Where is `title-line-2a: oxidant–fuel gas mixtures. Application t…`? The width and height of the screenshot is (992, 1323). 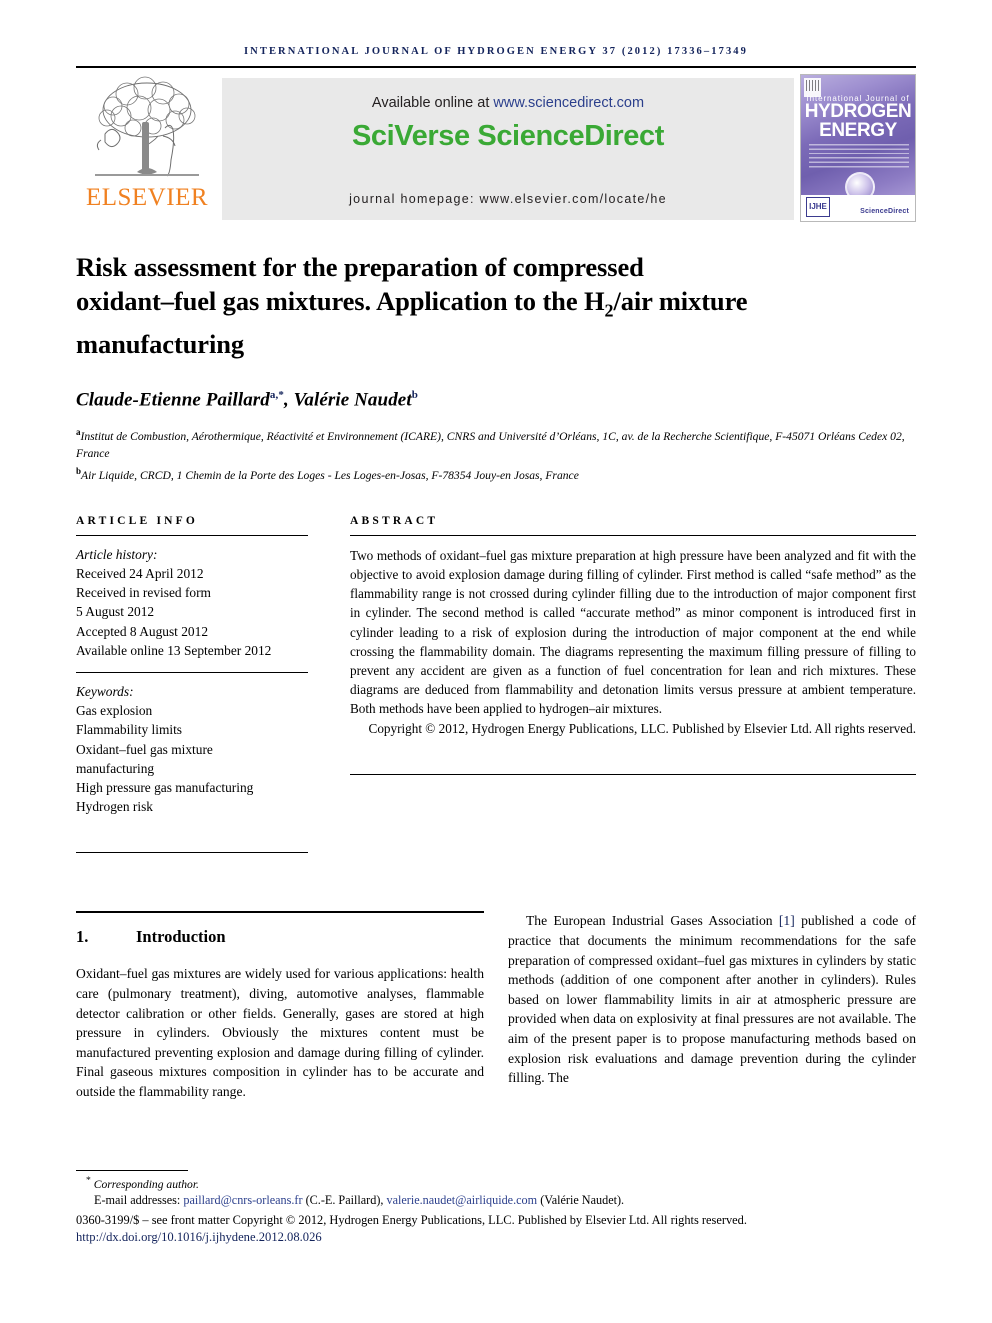 title-line-2a: oxidant–fuel gas mixtures. Application t… is located at coordinates (340, 301).